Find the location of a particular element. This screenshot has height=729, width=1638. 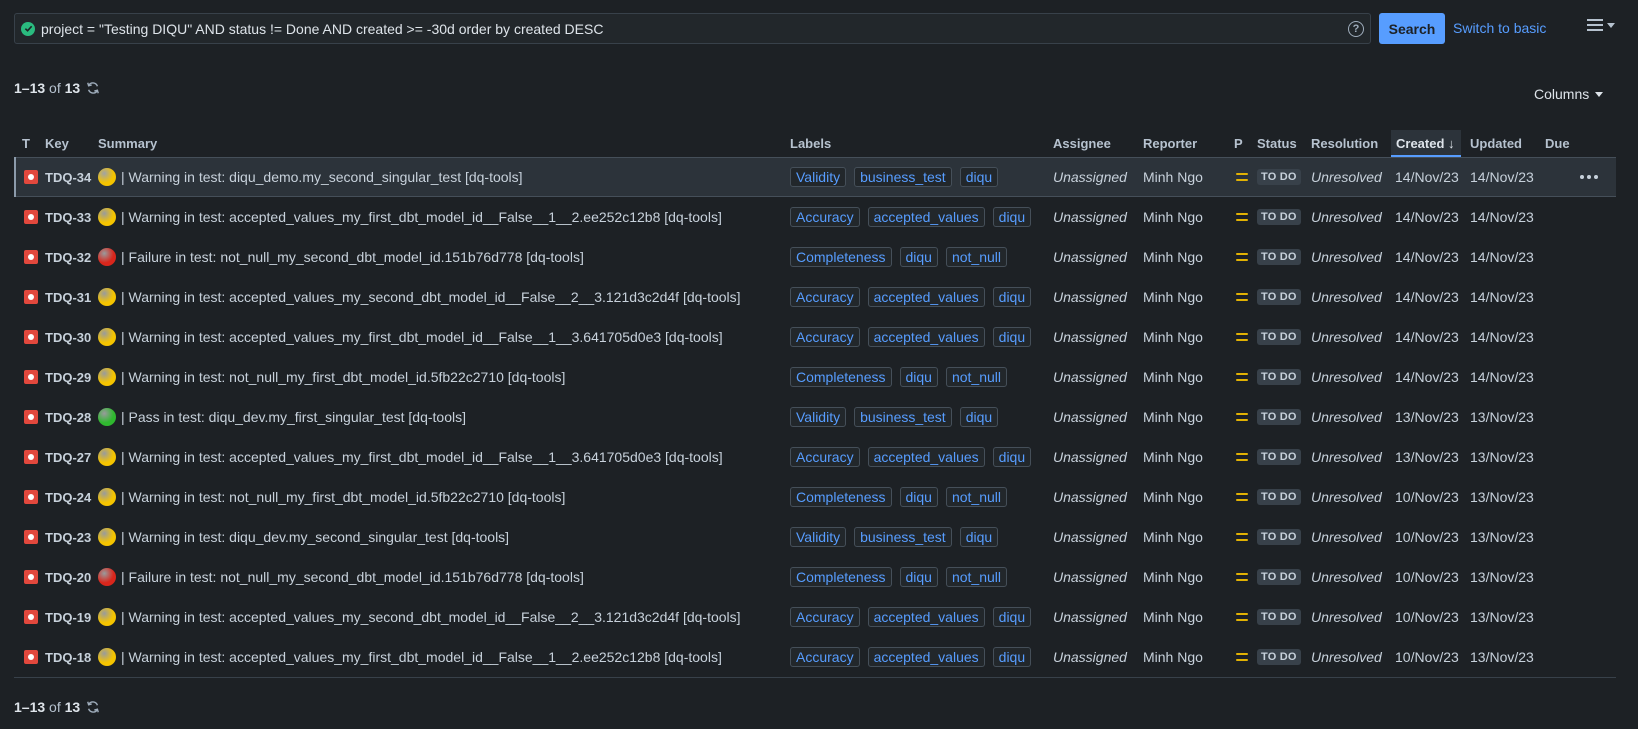

issue-key-link: TDQ-34 is located at coordinates (68, 177).